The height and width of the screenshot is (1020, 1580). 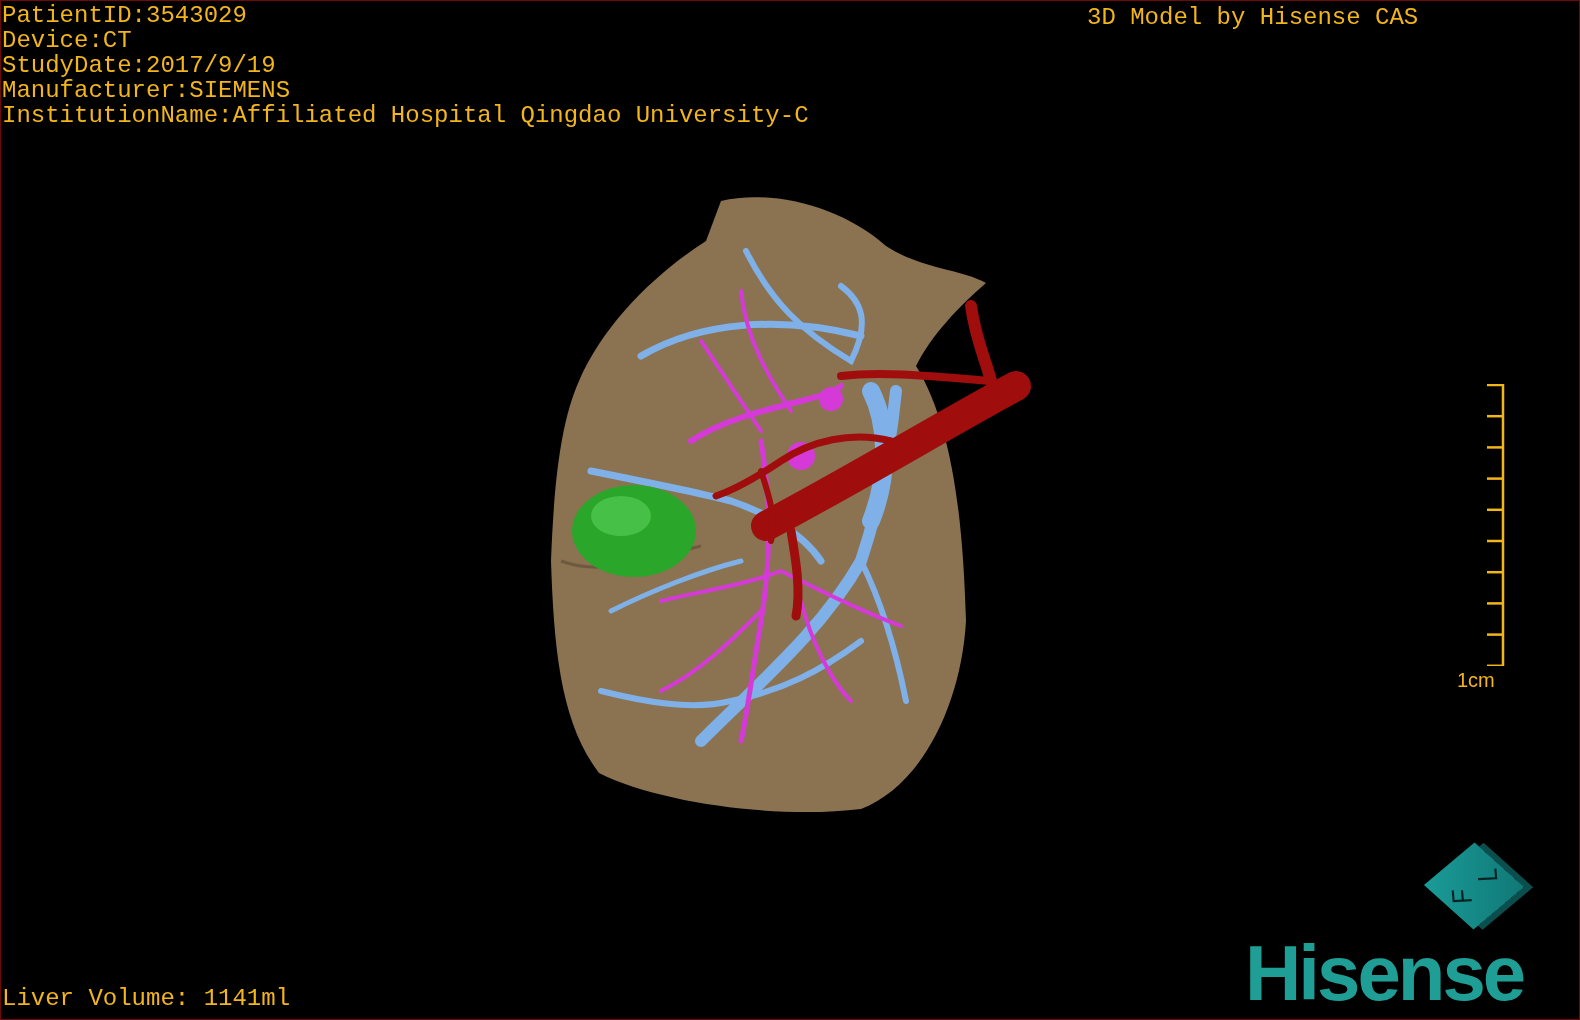 What do you see at coordinates (1384, 973) in the screenshot?
I see `brand-logo: Hisense` at bounding box center [1384, 973].